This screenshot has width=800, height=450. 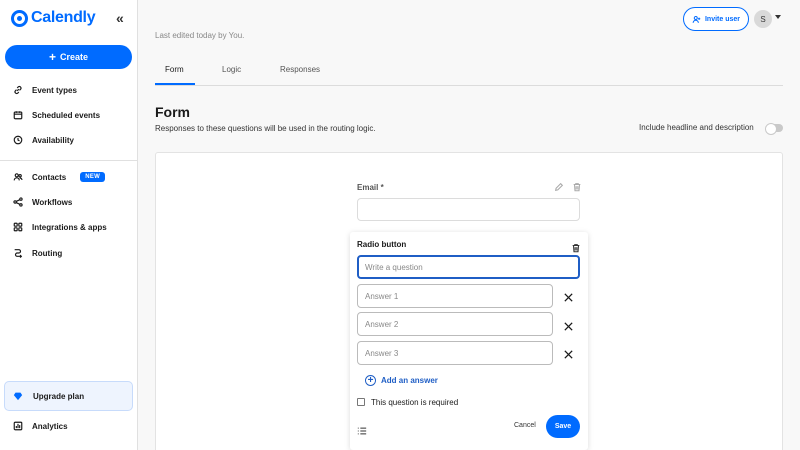 What do you see at coordinates (696, 127) in the screenshot?
I see `headline-toggle-label: Include headline and description` at bounding box center [696, 127].